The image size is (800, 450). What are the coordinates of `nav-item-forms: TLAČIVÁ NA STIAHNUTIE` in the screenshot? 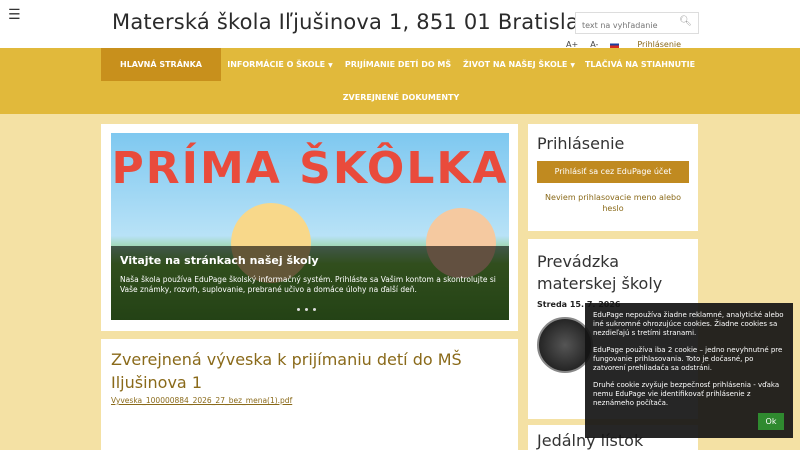 It's located at (640, 64).